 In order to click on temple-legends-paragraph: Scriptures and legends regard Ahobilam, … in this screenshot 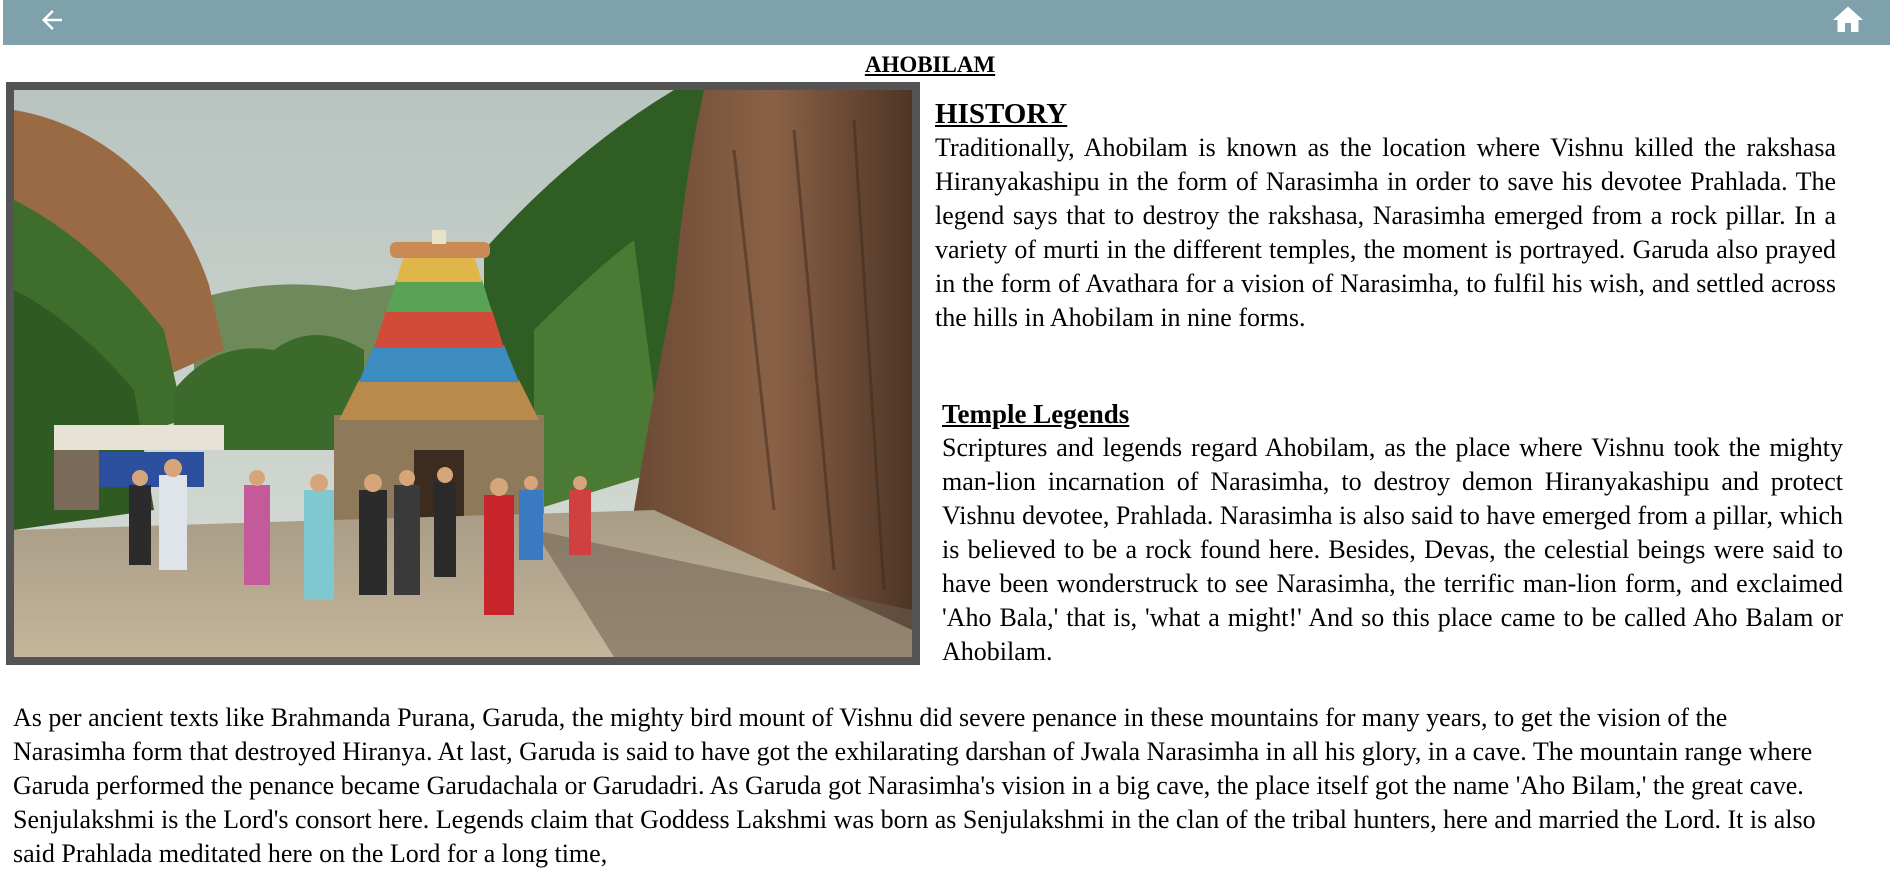, I will do `click(1392, 549)`.